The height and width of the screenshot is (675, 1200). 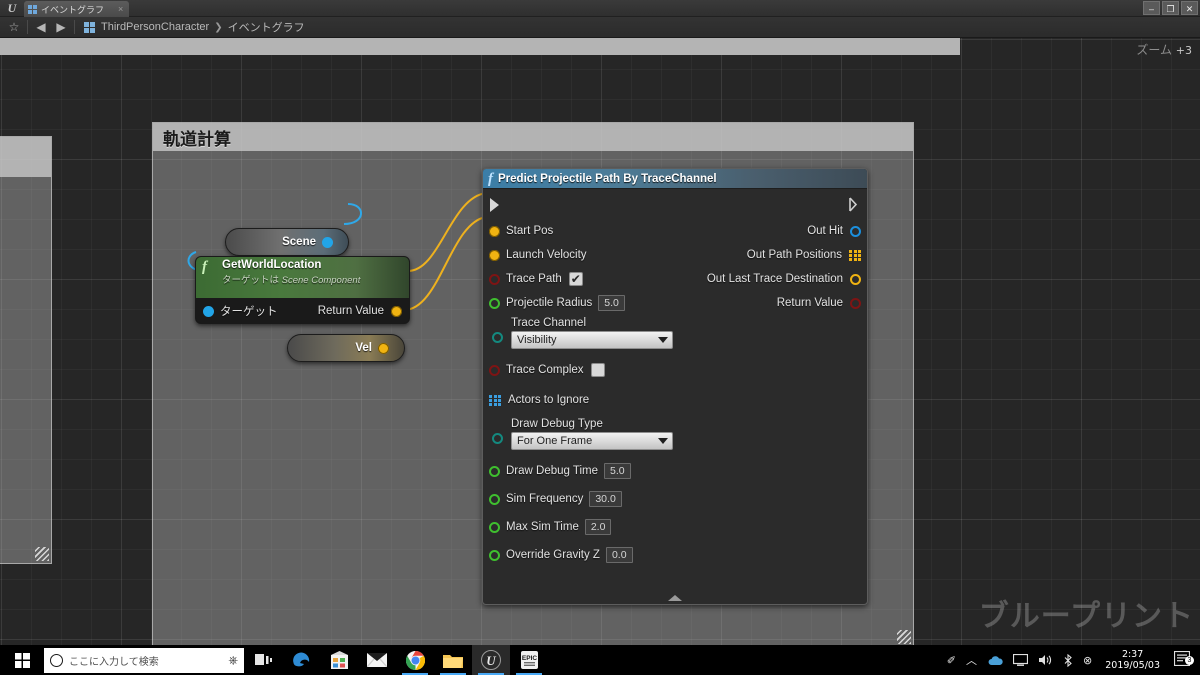 I want to click on value-field-draw-debug-time: 5.0, so click(x=617, y=471).